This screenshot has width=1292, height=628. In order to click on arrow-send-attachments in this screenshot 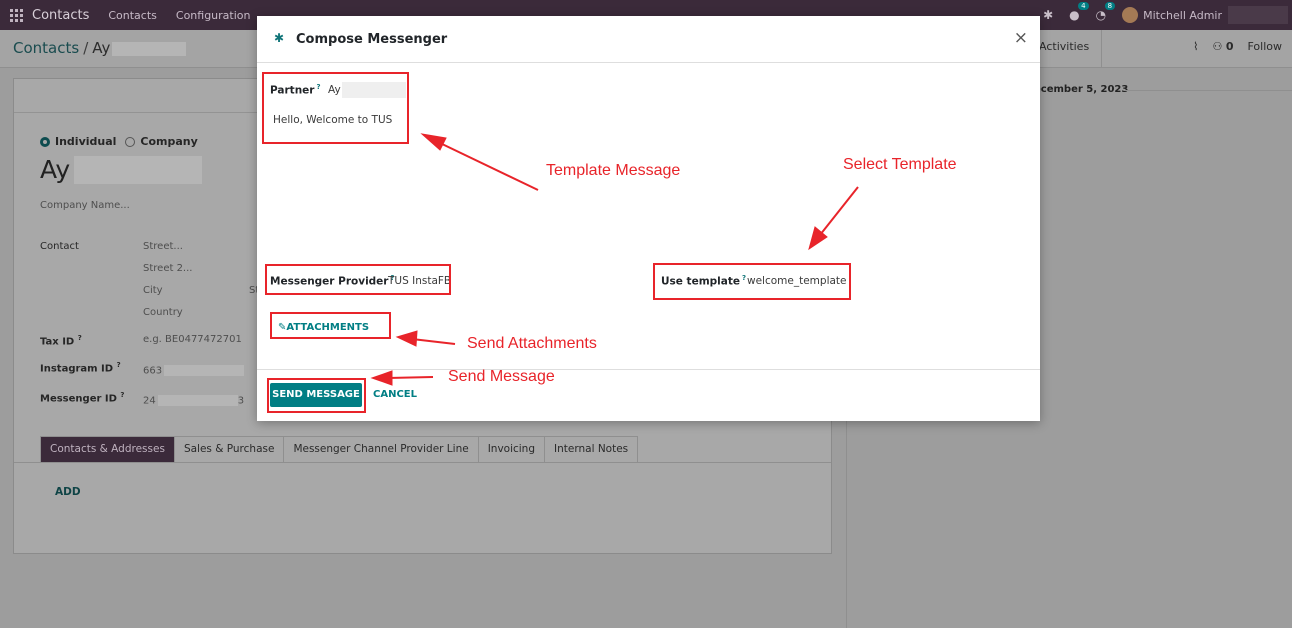, I will do `click(433, 341)`.